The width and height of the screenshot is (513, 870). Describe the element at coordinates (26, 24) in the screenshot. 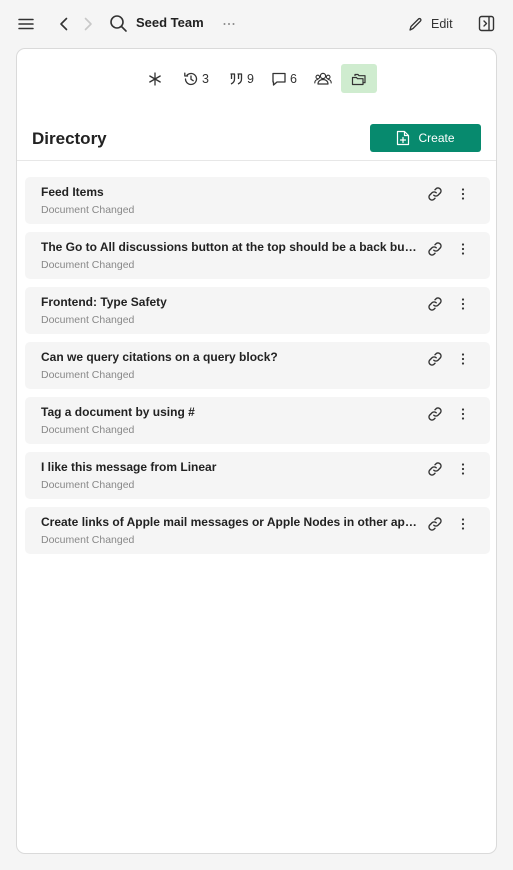

I see `menu-icon` at that location.